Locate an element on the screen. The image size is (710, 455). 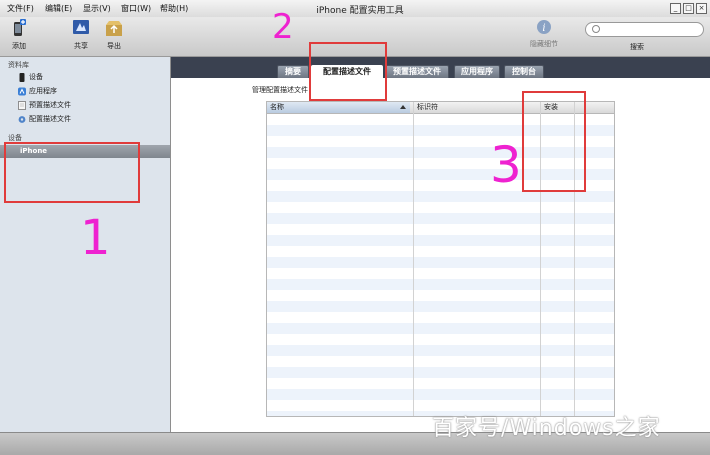
annotation-number-2: 2 is located at coordinates (283, 27).